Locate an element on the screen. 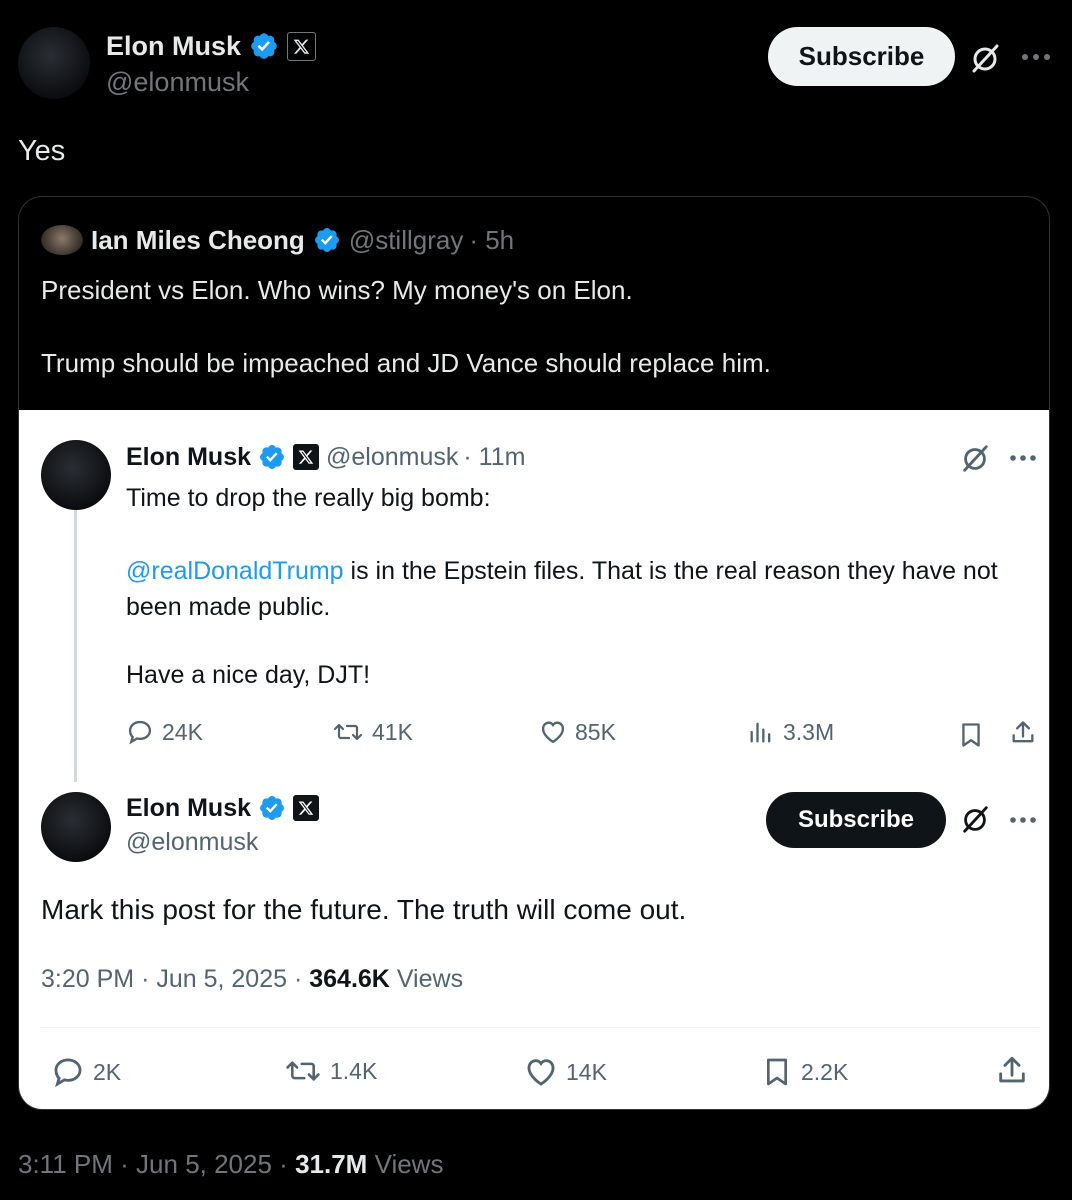 The height and width of the screenshot is (1200, 1072). quoted-author-handle: @stillgray is located at coordinates (406, 240).